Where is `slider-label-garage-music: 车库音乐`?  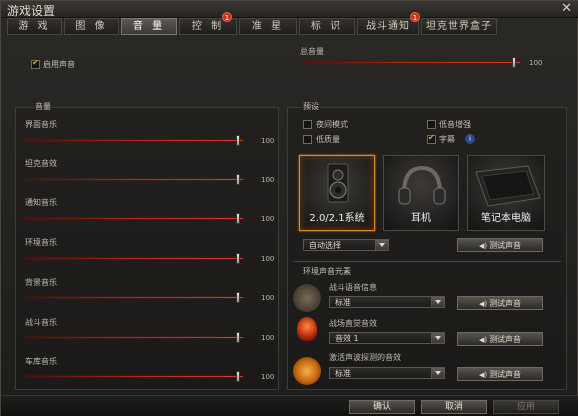
slider-label-garage-music: 车库音乐 is located at coordinates (41, 361).